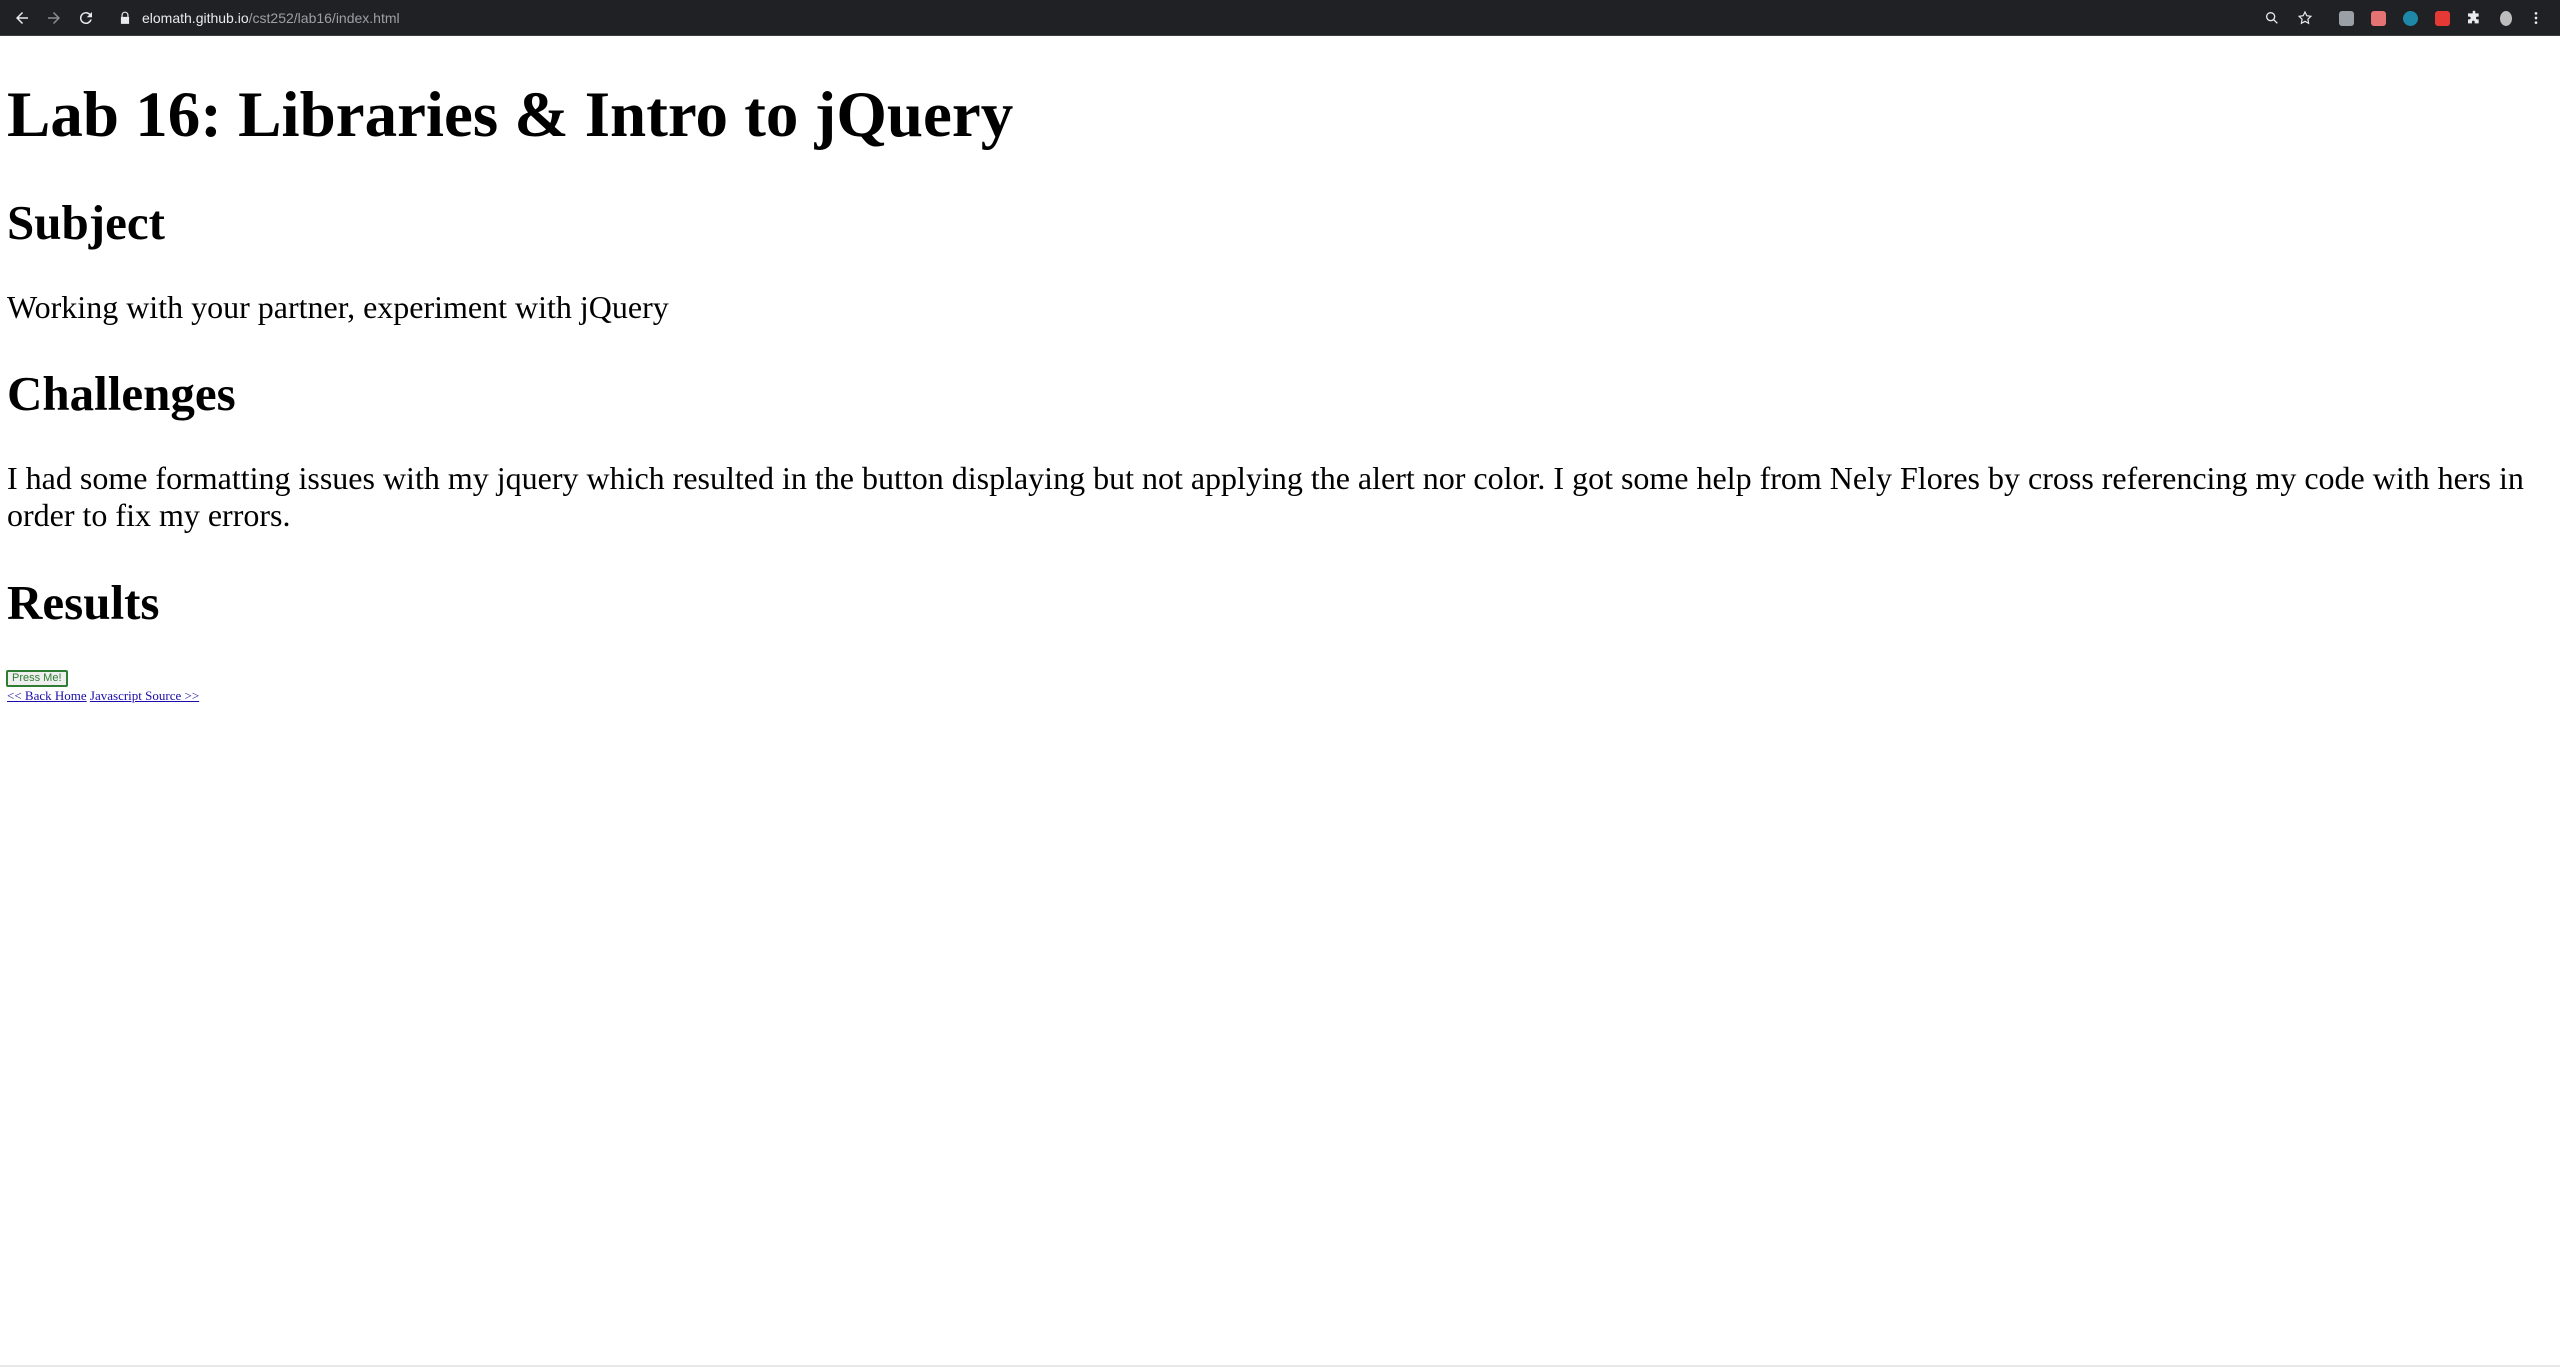 This screenshot has height=1367, width=2560. Describe the element at coordinates (2506, 18) in the screenshot. I see `profile-icon` at that location.